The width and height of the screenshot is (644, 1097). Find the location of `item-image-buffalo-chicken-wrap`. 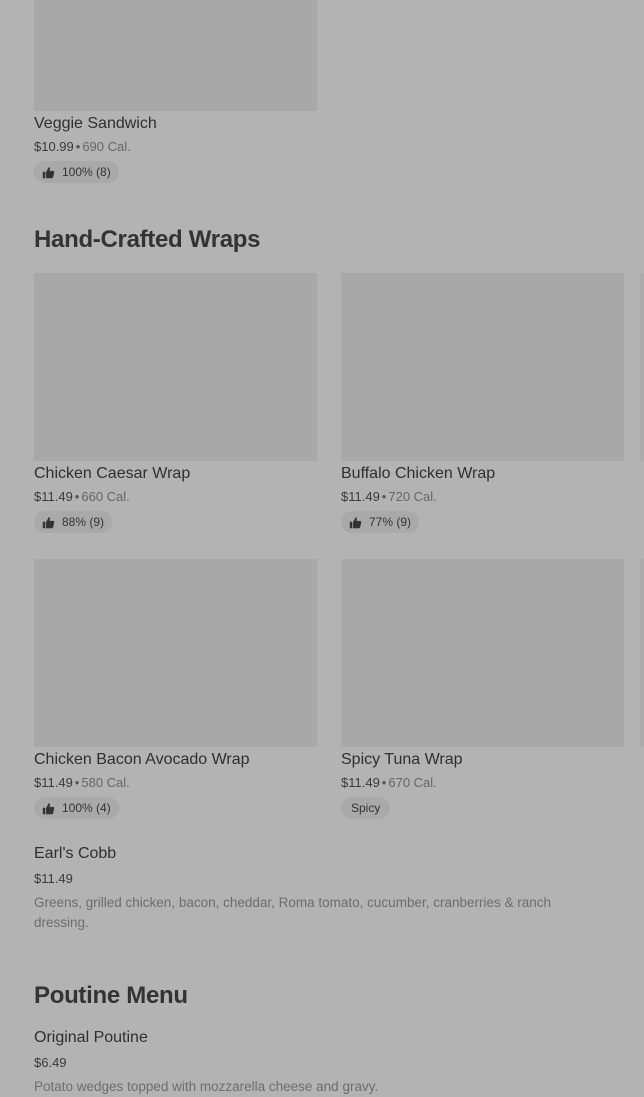

item-image-buffalo-chicken-wrap is located at coordinates (482, 367).